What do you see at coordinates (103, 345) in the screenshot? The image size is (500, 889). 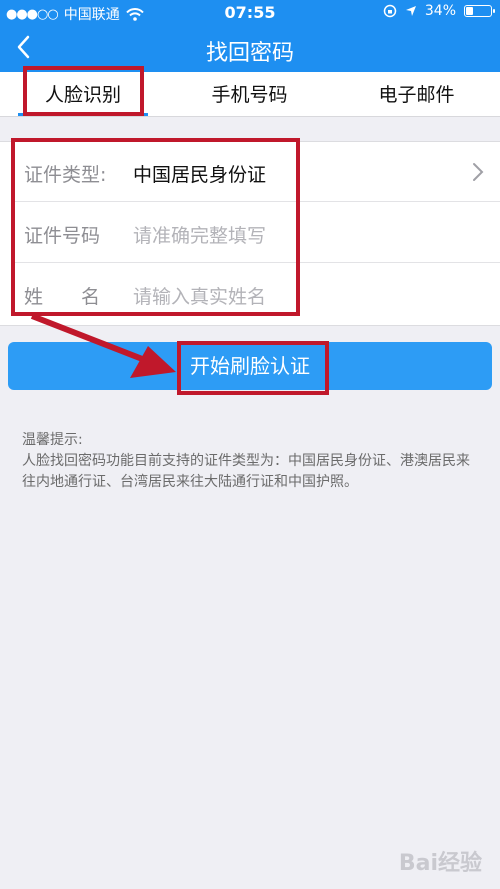 I see `annotation-arrow` at bounding box center [103, 345].